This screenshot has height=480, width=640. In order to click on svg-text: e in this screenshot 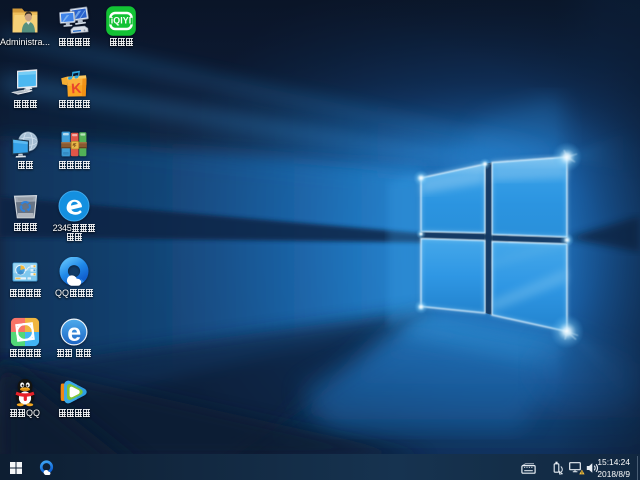, I will do `click(74, 332)`.